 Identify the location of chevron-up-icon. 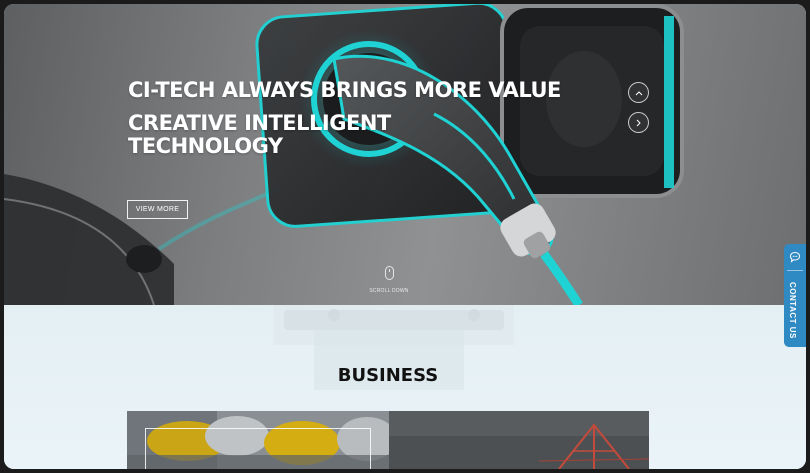
(638, 92).